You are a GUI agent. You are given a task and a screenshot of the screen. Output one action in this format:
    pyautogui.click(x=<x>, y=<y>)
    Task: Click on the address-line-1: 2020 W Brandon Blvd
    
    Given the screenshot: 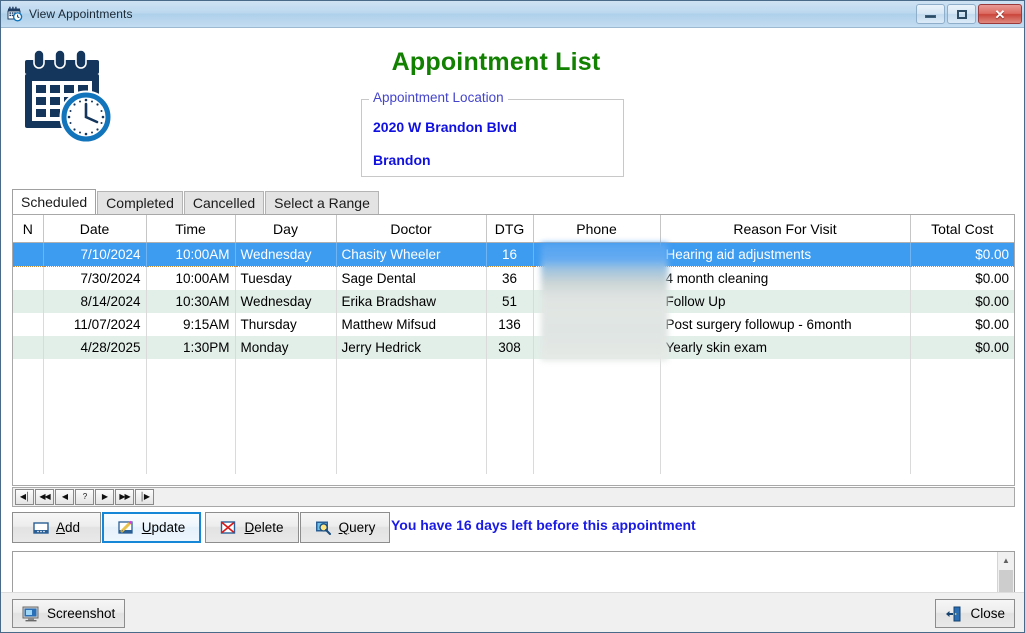 What is the action you would take?
    pyautogui.click(x=445, y=127)
    